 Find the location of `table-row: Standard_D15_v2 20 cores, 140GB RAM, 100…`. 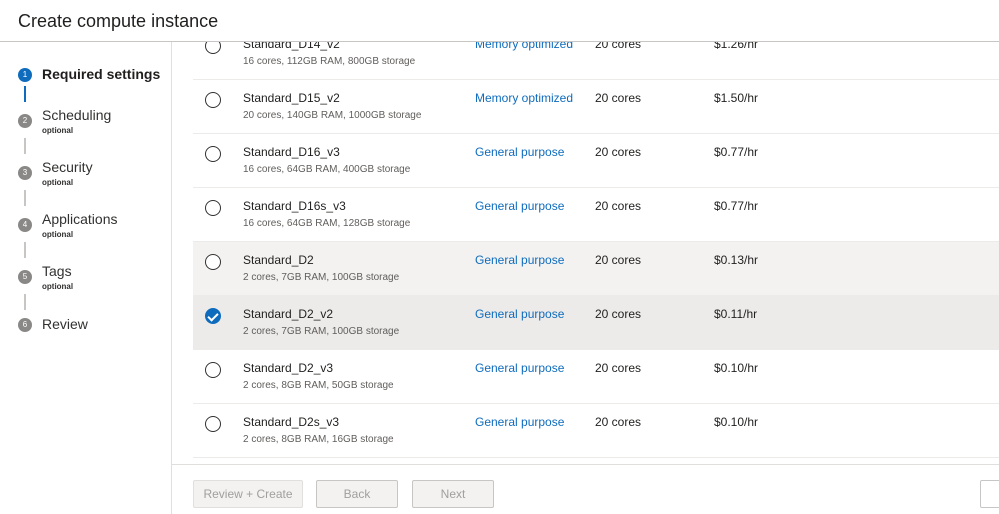

table-row: Standard_D15_v2 20 cores, 140GB RAM, 100… is located at coordinates (596, 107).